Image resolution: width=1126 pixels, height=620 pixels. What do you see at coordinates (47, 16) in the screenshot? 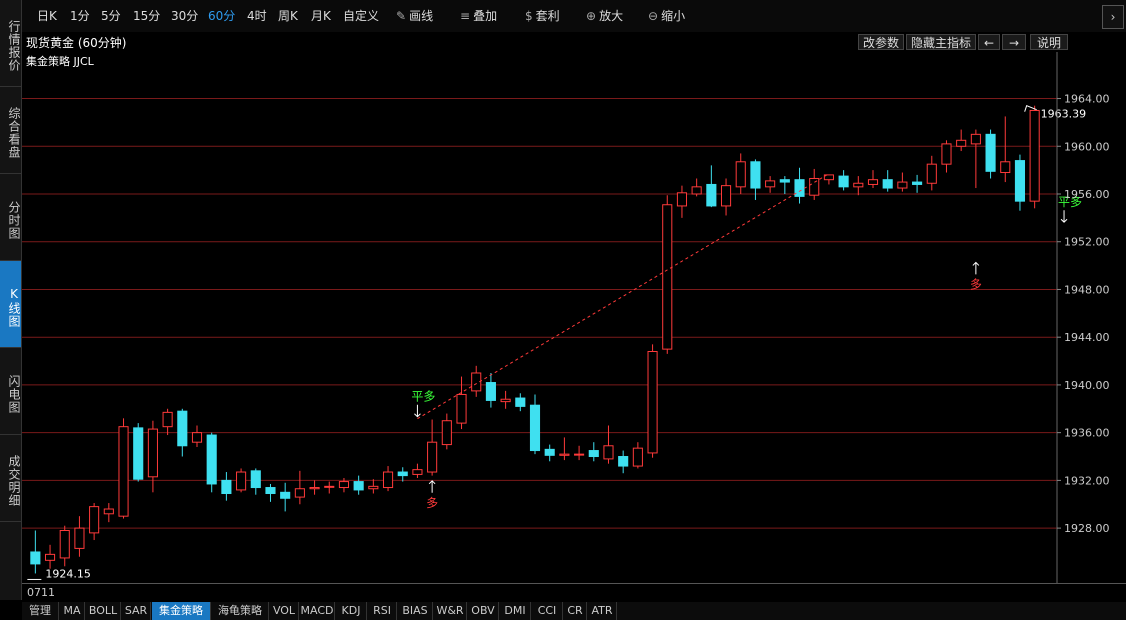
I see `period-daily: 日K` at bounding box center [47, 16].